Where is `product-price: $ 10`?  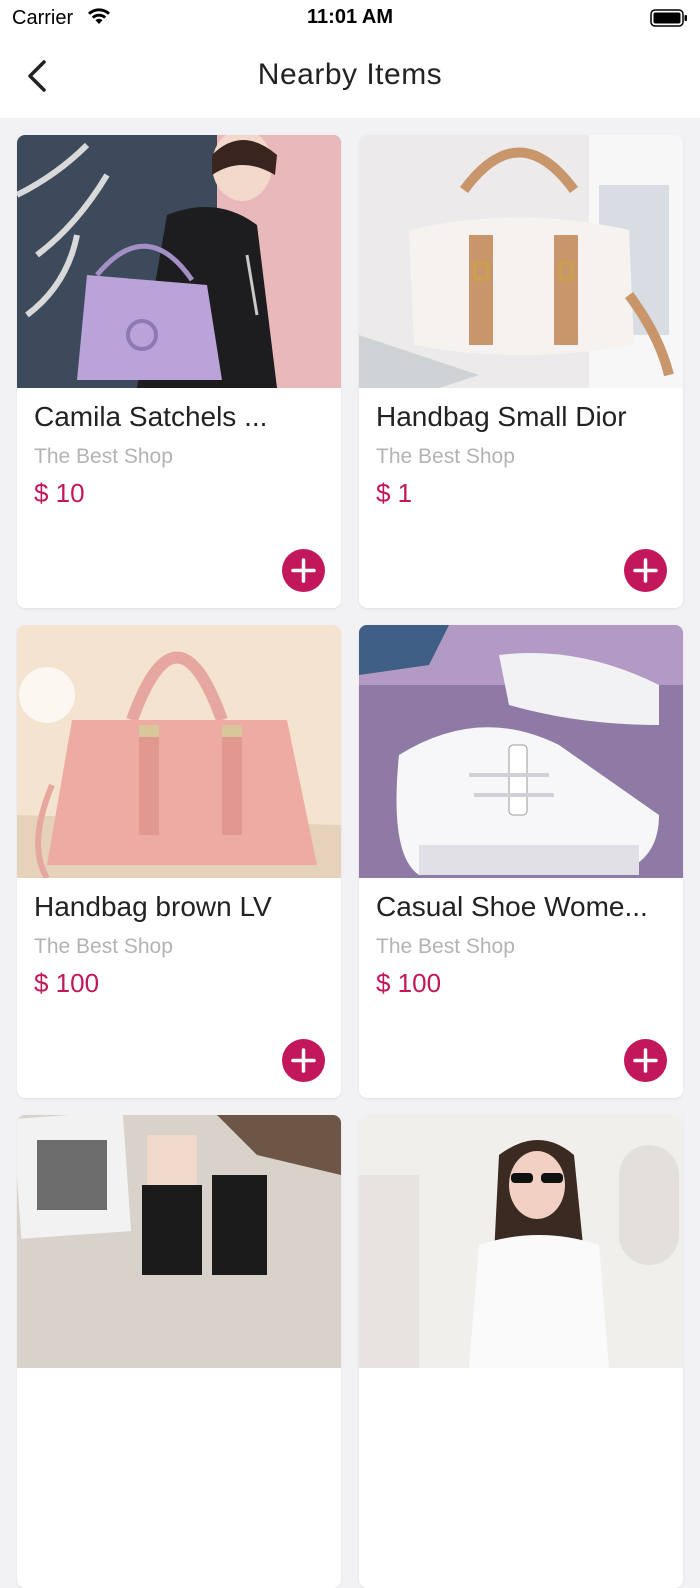 product-price: $ 10 is located at coordinates (59, 493).